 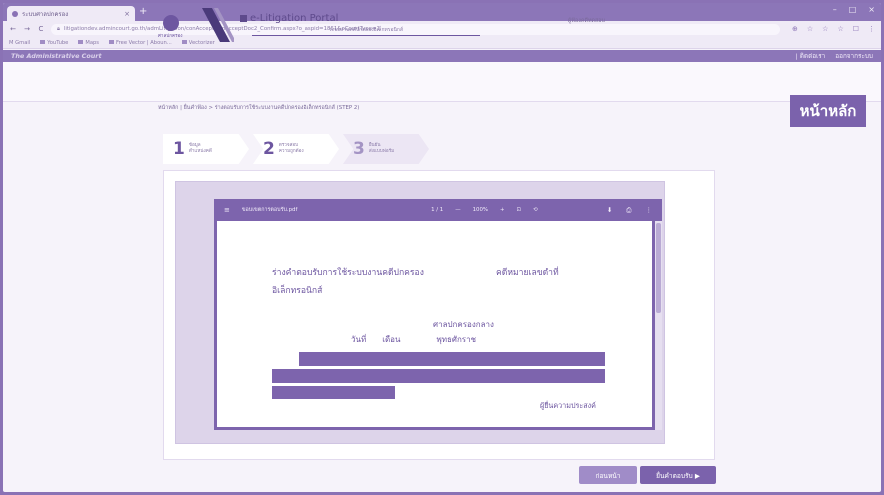 I want to click on bookmark-gmail: M Gmail, so click(x=19, y=43).